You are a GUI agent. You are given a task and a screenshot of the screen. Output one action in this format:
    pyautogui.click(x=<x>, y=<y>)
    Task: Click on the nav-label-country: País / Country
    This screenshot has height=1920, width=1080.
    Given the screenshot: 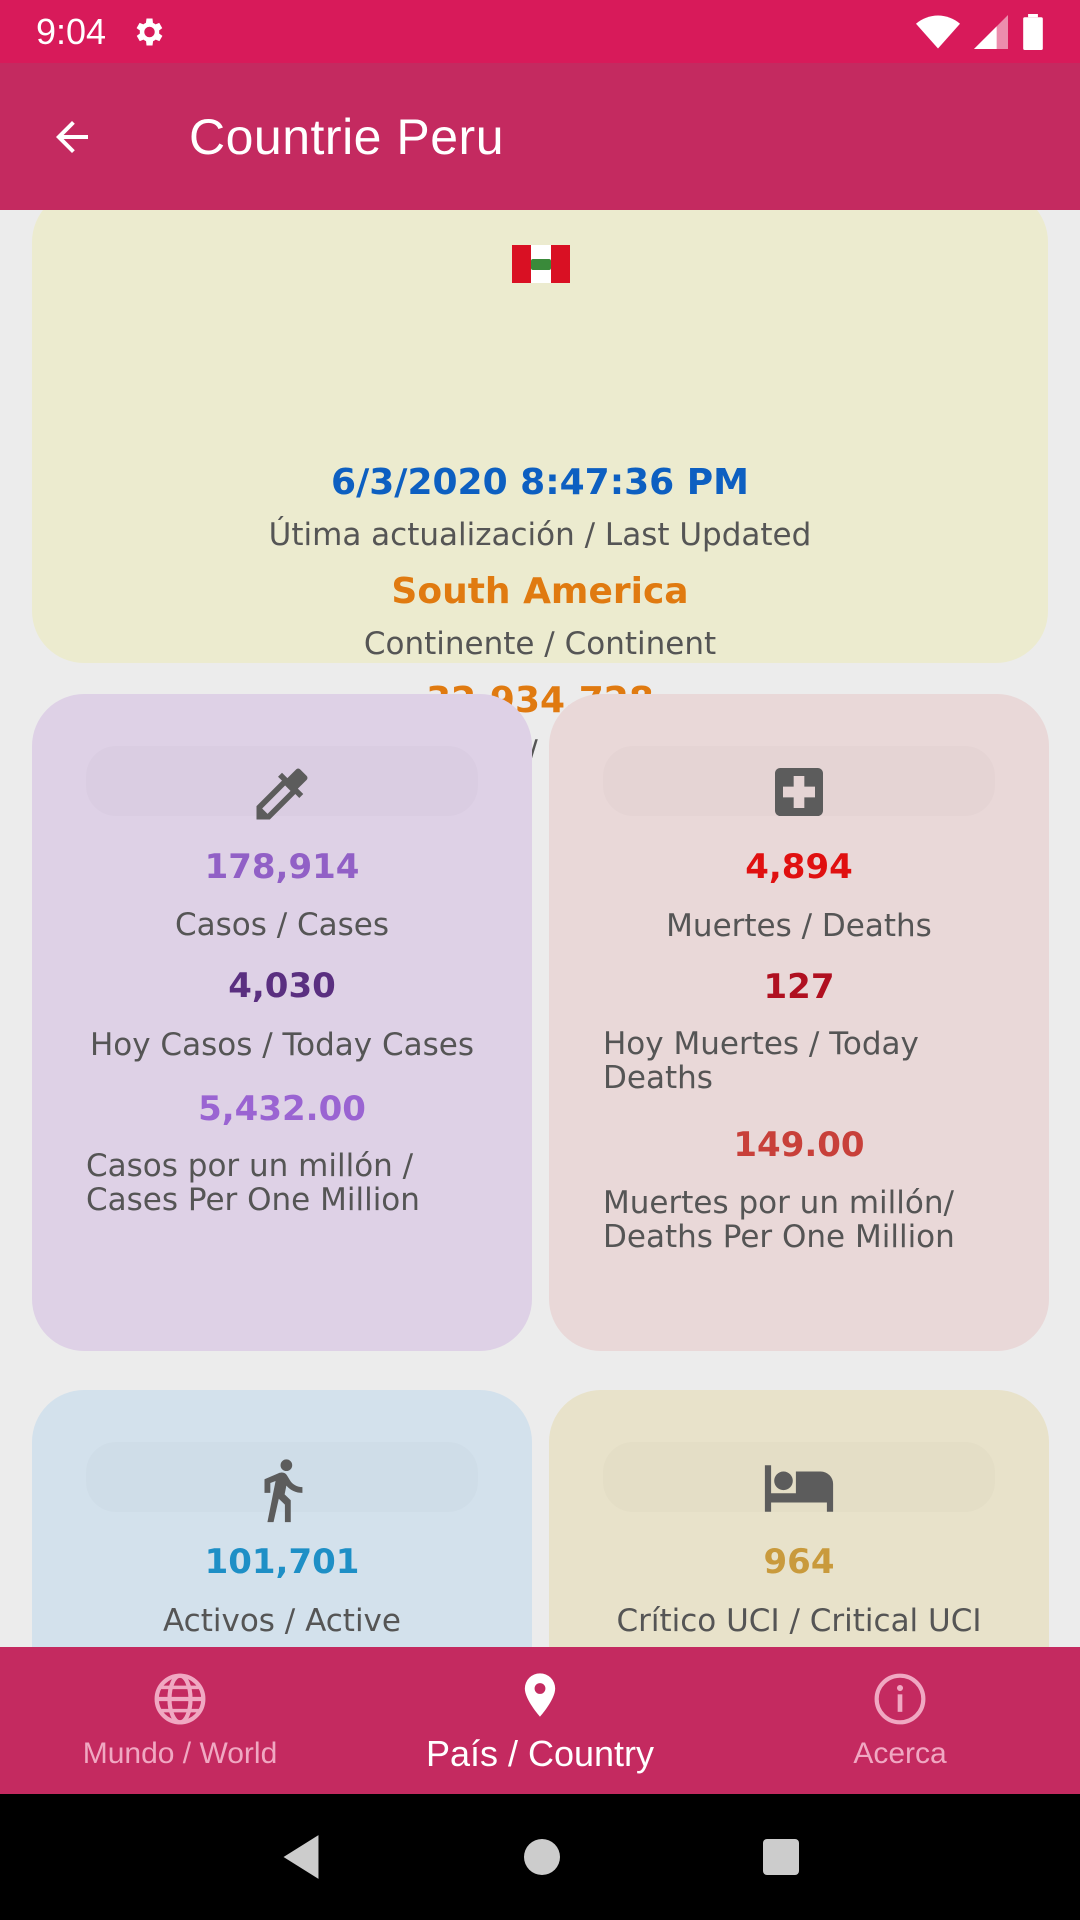 What is the action you would take?
    pyautogui.click(x=540, y=1753)
    